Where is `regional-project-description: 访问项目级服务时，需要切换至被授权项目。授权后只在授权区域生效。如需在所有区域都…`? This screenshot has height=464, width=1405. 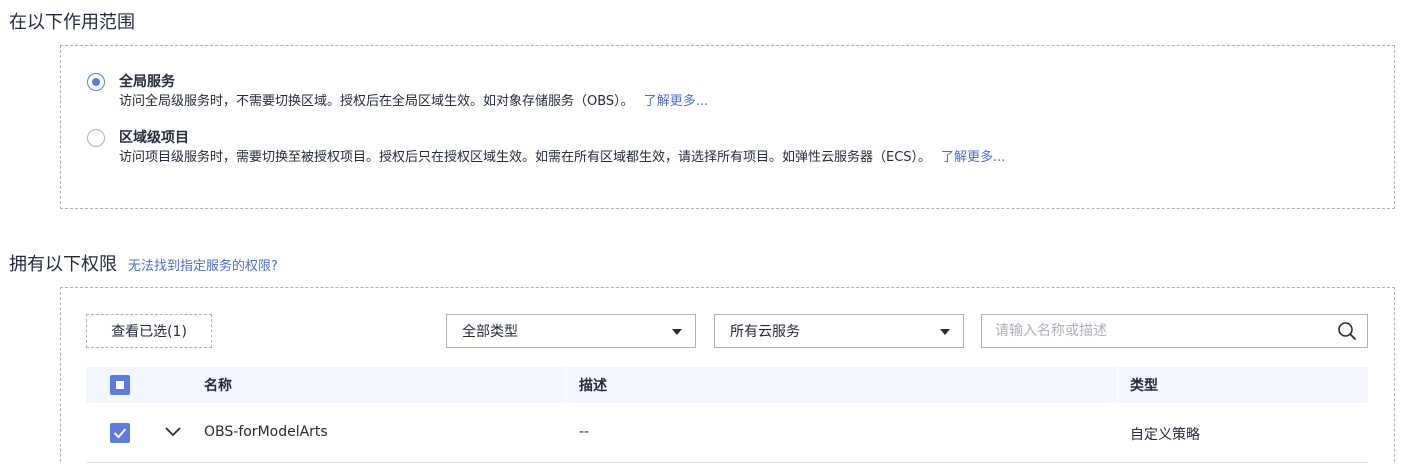
regional-project-description: 访问项目级服务时，需要切换至被授权项目。授权后只在授权区域生效。如需在所有区域都… is located at coordinates (562, 158).